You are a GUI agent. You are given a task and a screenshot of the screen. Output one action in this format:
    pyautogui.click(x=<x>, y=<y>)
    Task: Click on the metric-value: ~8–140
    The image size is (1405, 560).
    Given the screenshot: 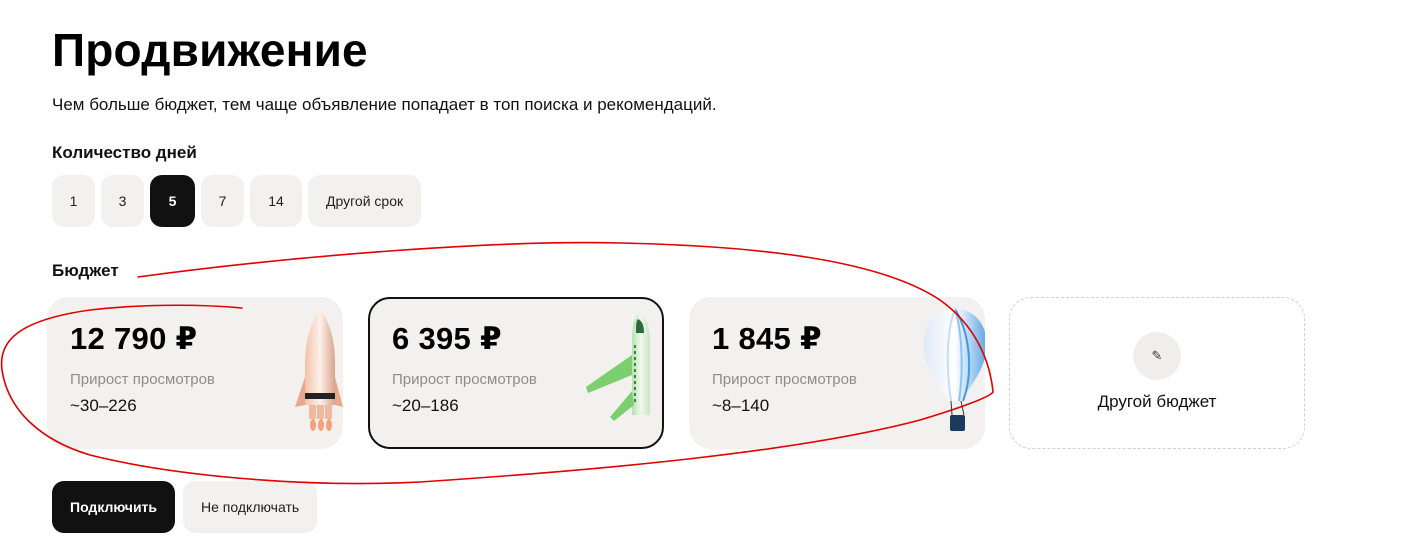 What is the action you would take?
    pyautogui.click(x=741, y=405)
    